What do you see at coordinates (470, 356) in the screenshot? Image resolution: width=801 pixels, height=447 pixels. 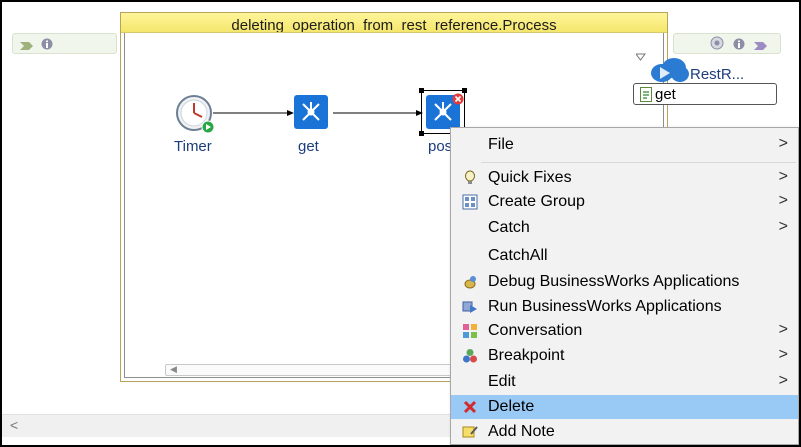 I see `breakpoint-icon` at bounding box center [470, 356].